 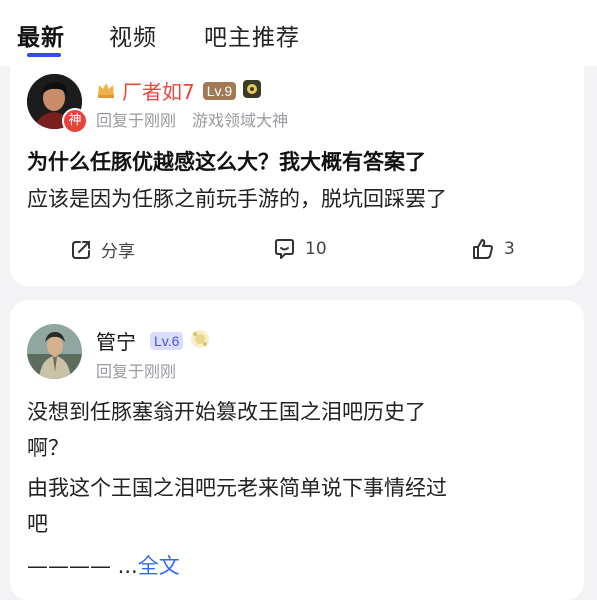 What do you see at coordinates (252, 35) in the screenshot?
I see `tab-moderator-recommend: 吧主推荐` at bounding box center [252, 35].